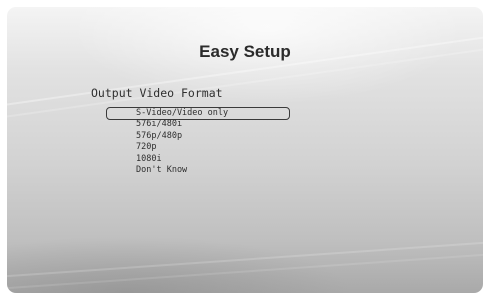  Describe the element at coordinates (198, 113) in the screenshot. I see `option-svideo-video-only: S-Video/Video only` at that location.